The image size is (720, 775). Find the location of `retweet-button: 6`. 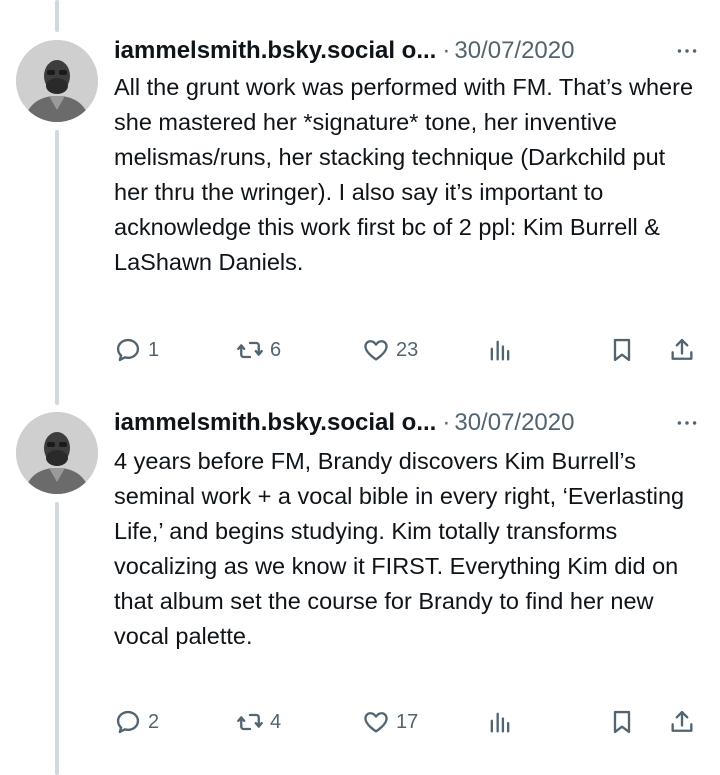

retweet-button: 6 is located at coordinates (258, 350).